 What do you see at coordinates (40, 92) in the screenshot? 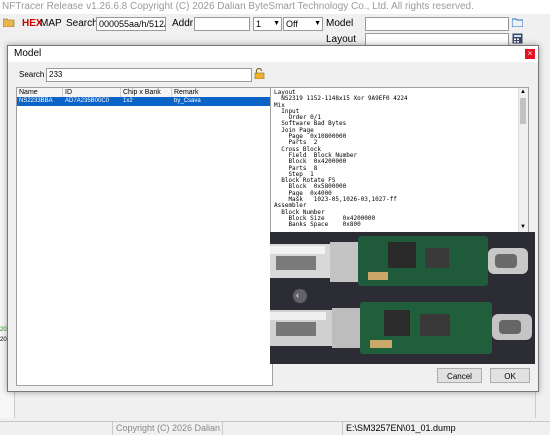
I see `column-header-name: Name` at bounding box center [40, 92].